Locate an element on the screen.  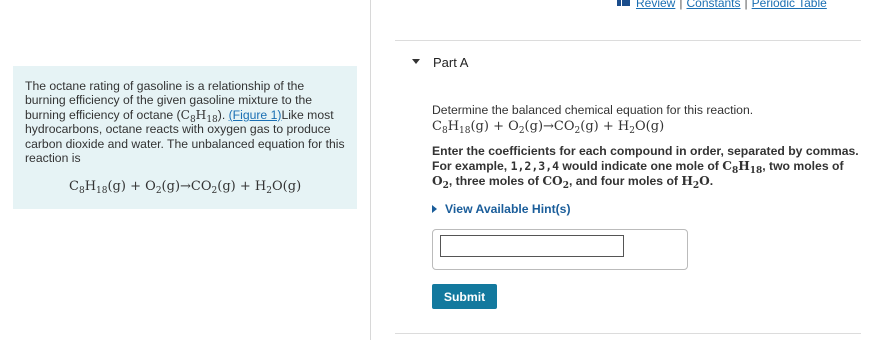
part-footer-divider is located at coordinates (628, 333).